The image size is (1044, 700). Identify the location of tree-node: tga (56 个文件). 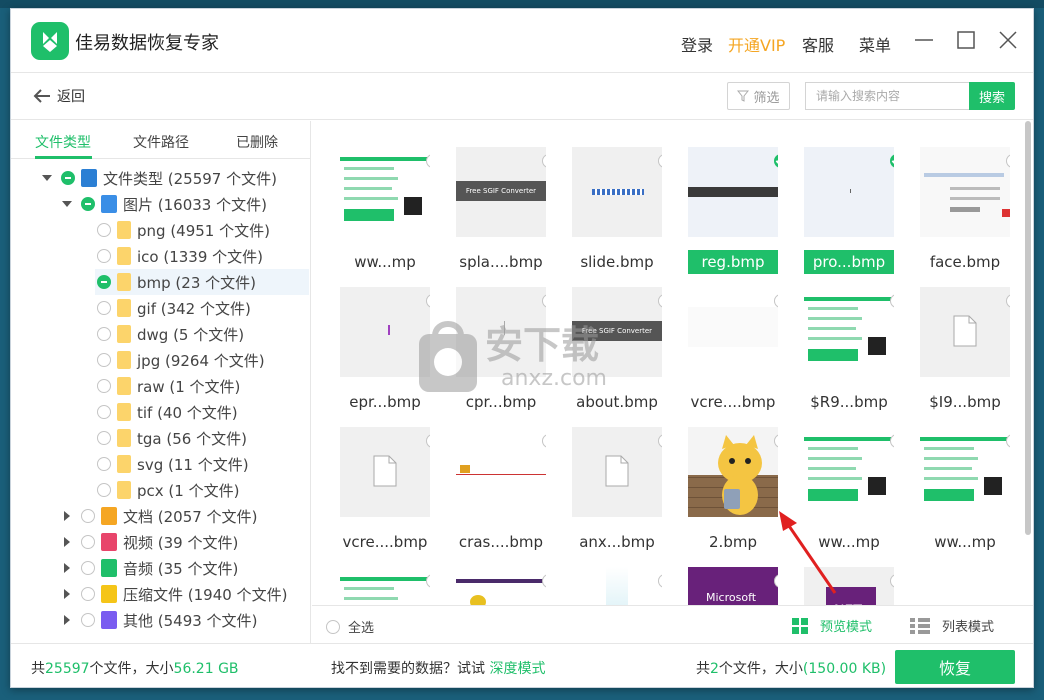
(172, 438).